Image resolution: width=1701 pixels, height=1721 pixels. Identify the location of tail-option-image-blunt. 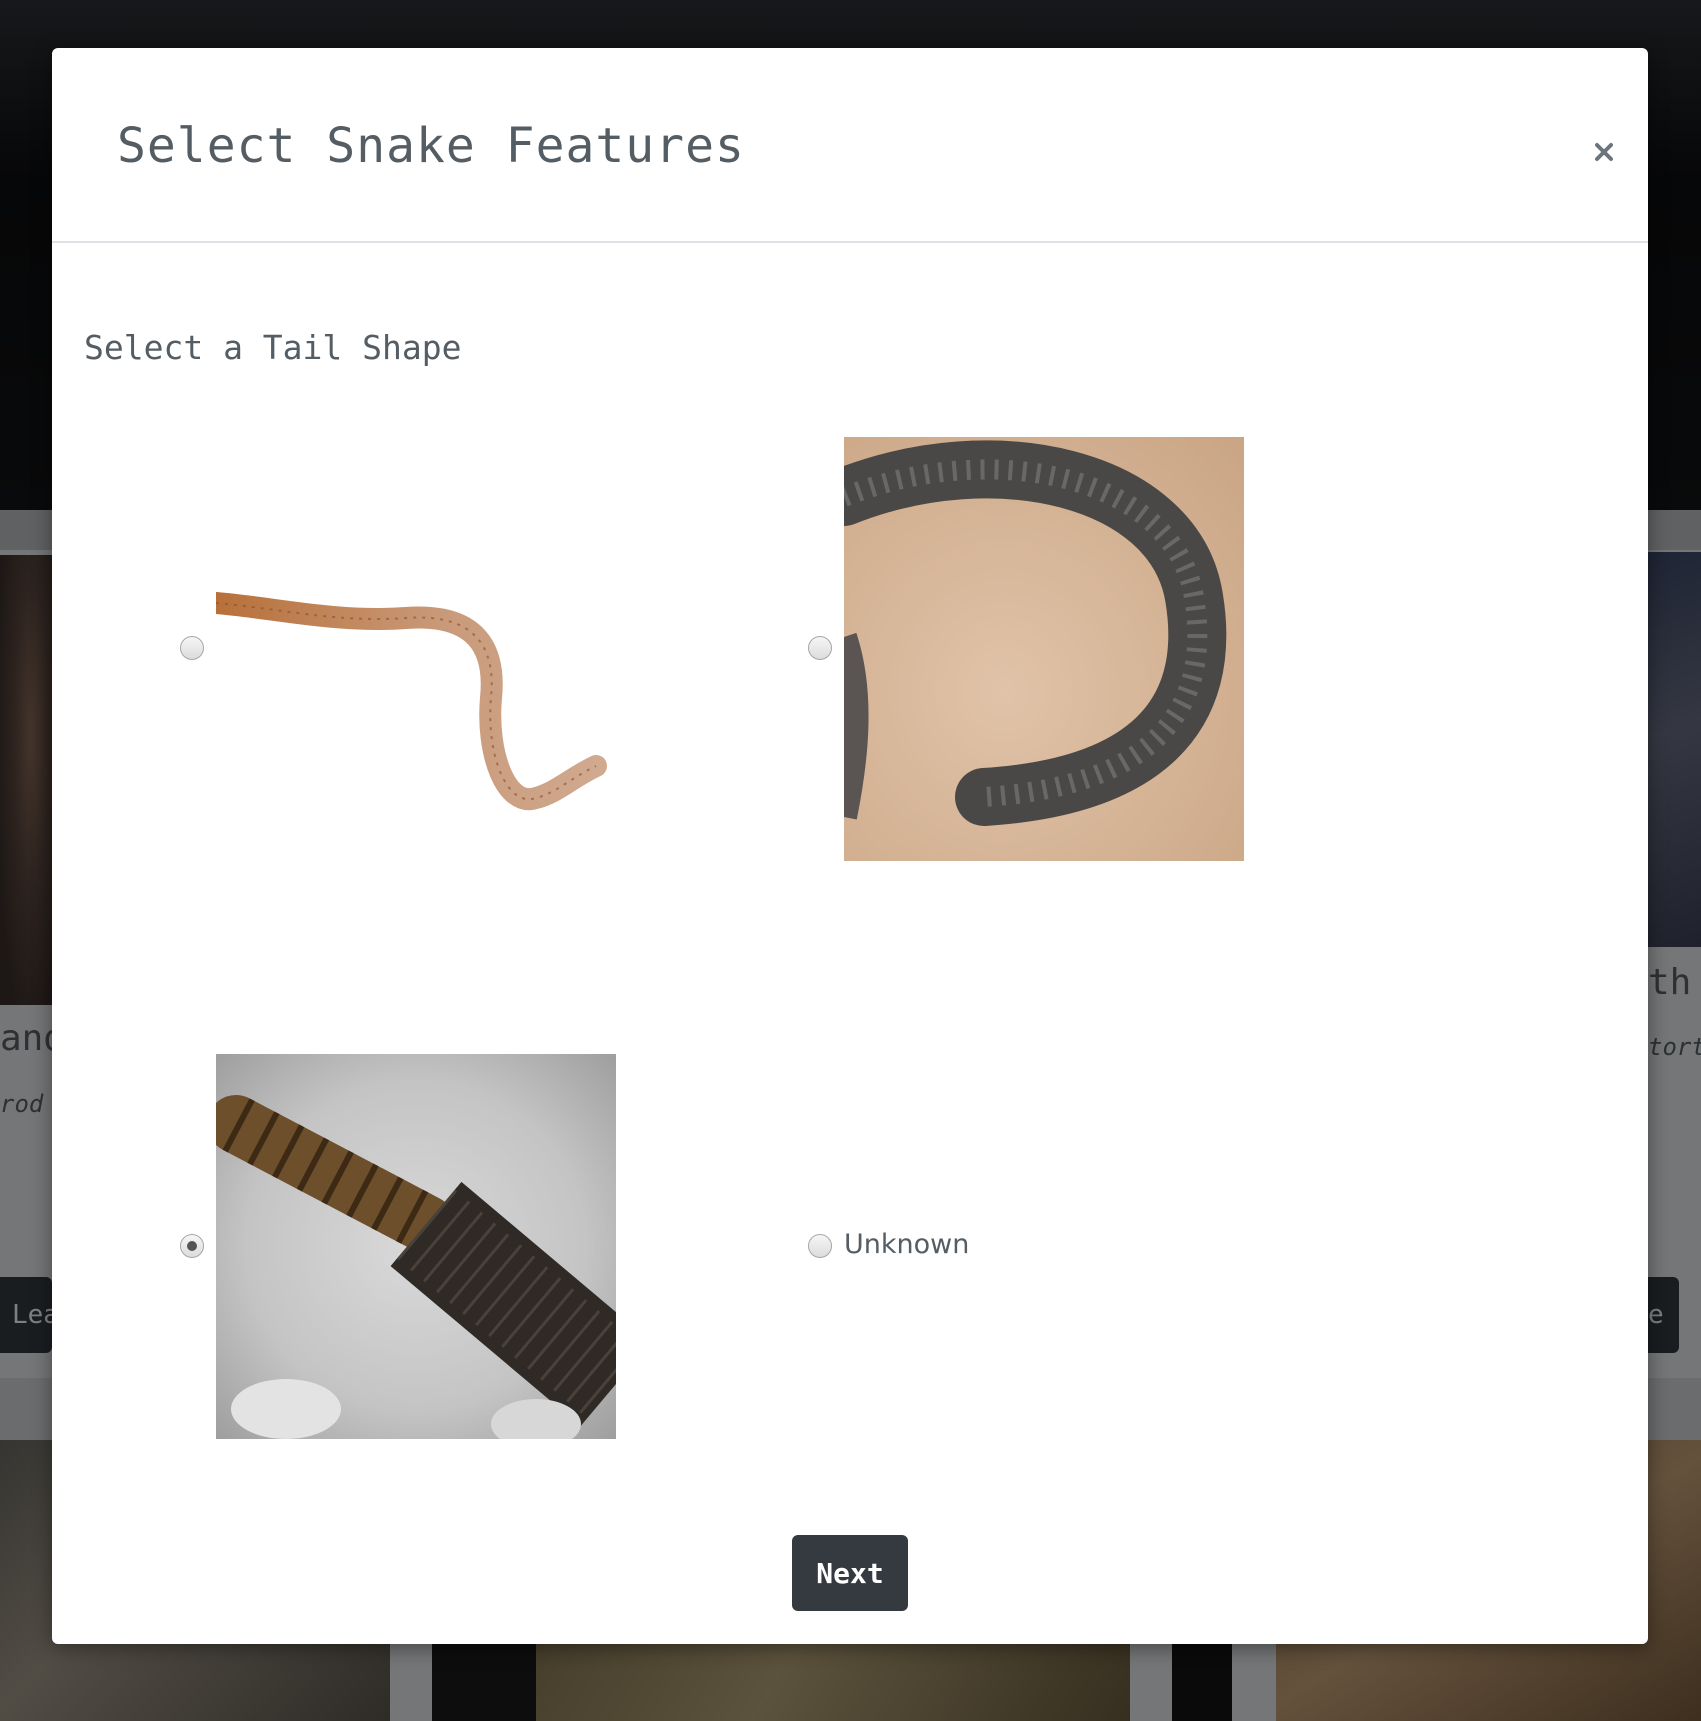
(1044, 649).